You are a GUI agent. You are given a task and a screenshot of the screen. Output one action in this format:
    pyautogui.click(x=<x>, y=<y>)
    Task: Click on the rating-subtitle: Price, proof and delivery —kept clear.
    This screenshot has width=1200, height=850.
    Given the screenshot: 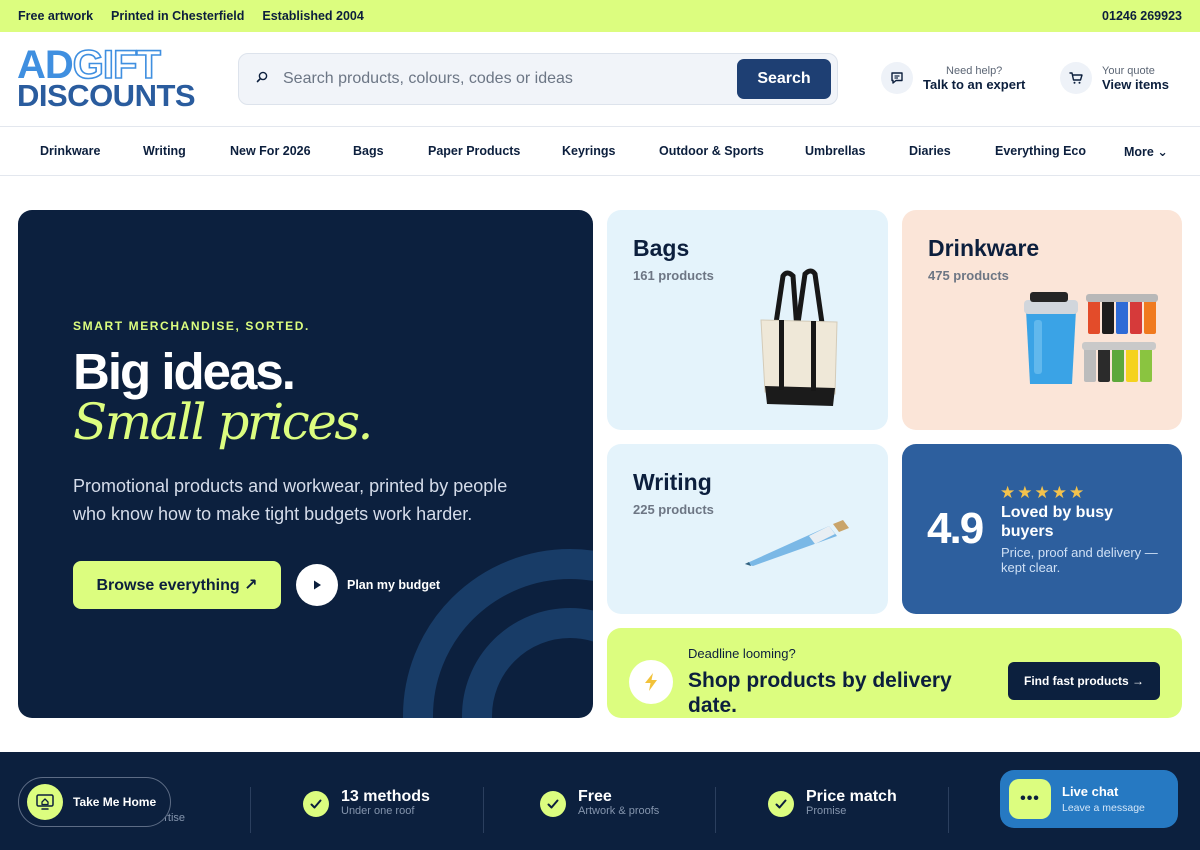 What is the action you would take?
    pyautogui.click(x=1079, y=560)
    